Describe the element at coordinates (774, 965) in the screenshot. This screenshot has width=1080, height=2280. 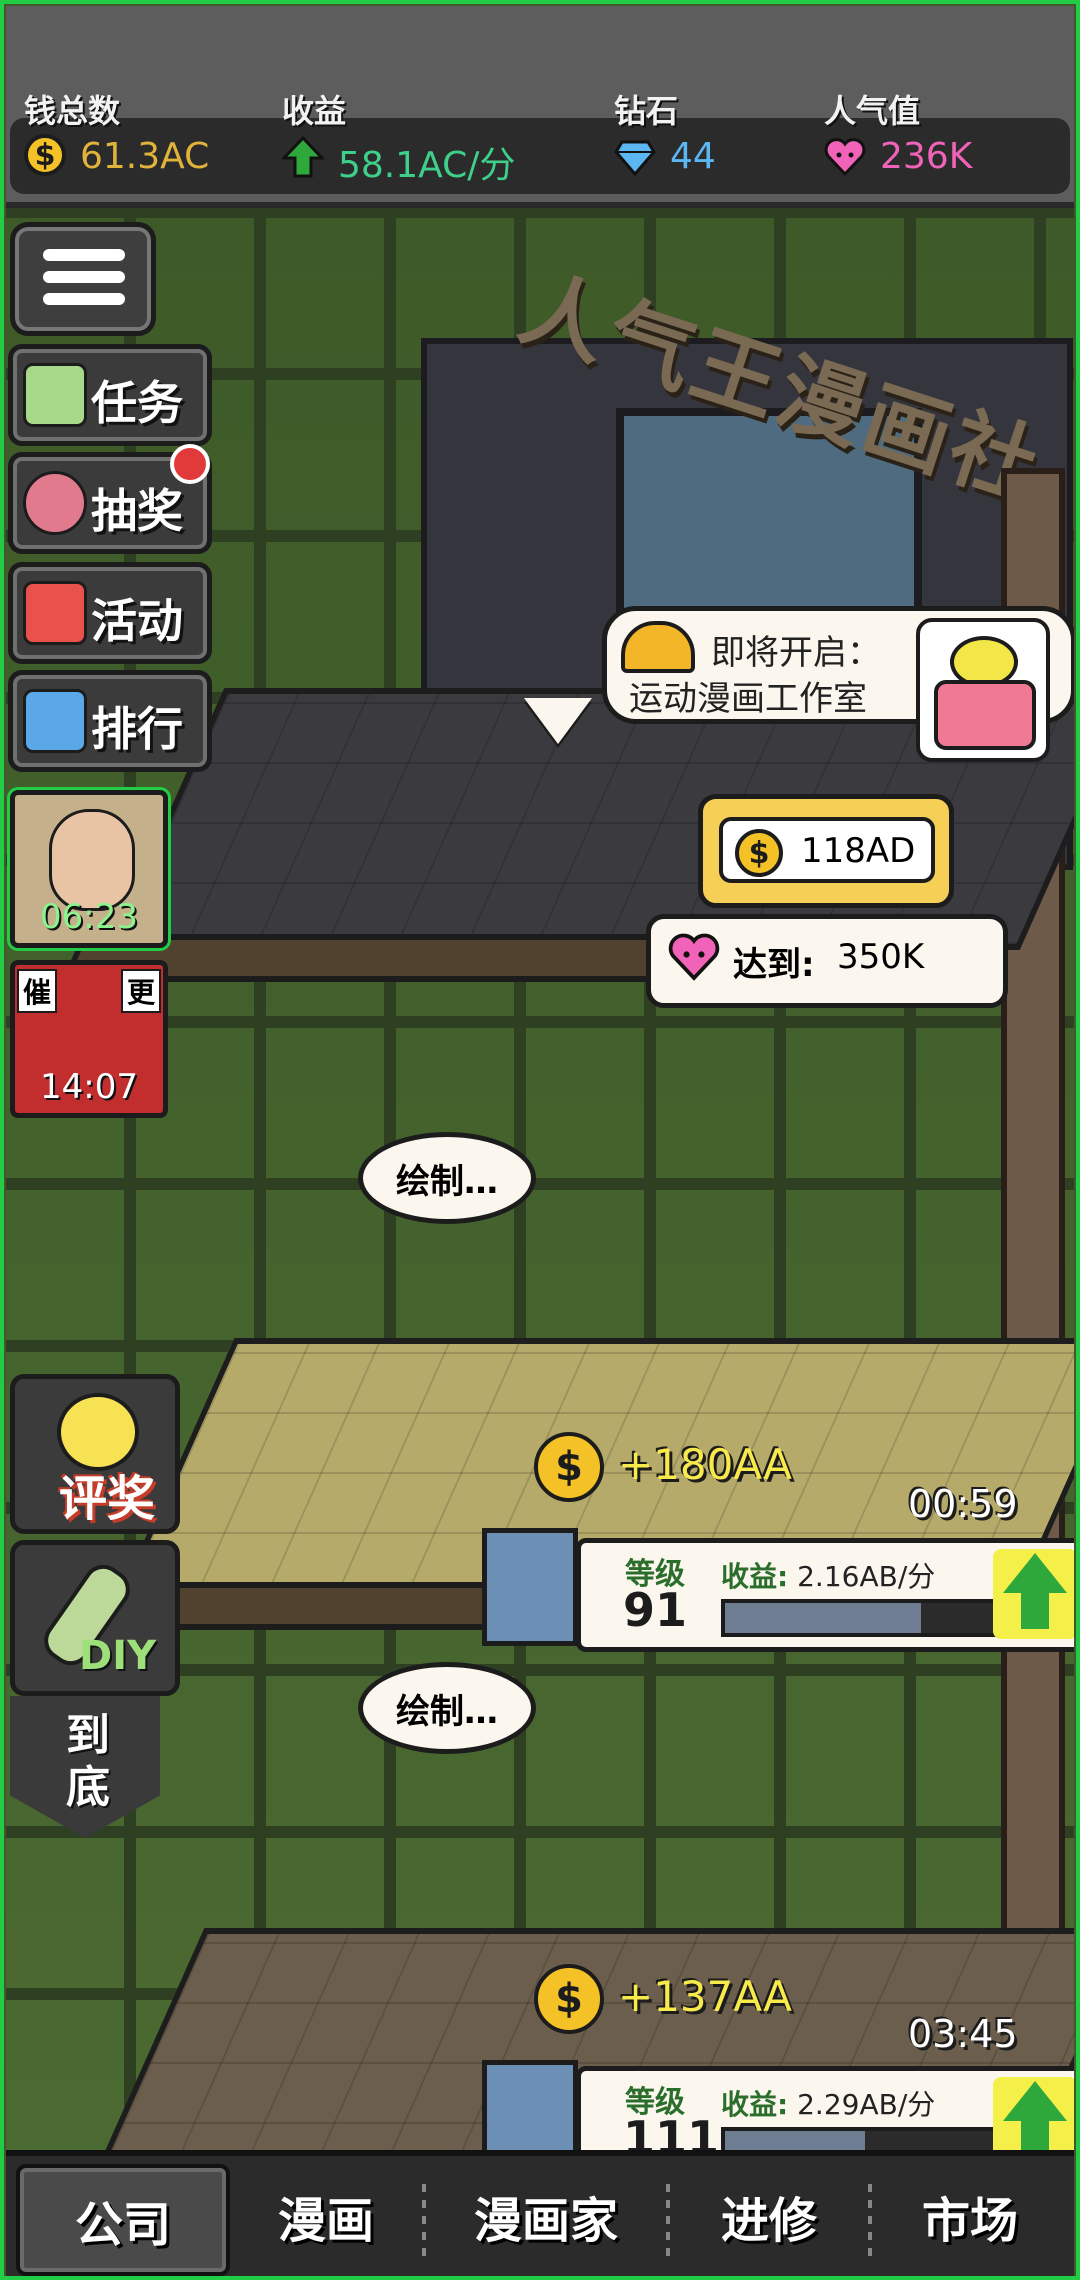
I see `requirement-label: 达到:` at that location.